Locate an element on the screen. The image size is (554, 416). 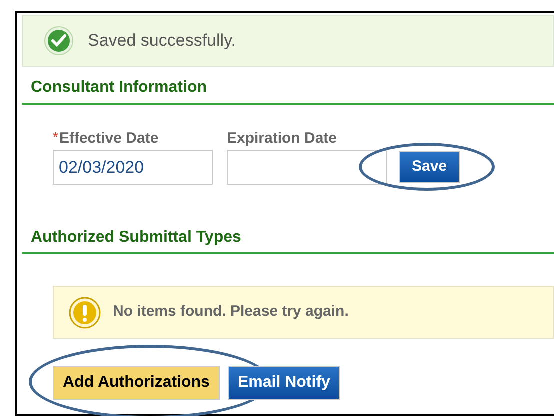
section-heading: Consultant Information is located at coordinates (119, 88).